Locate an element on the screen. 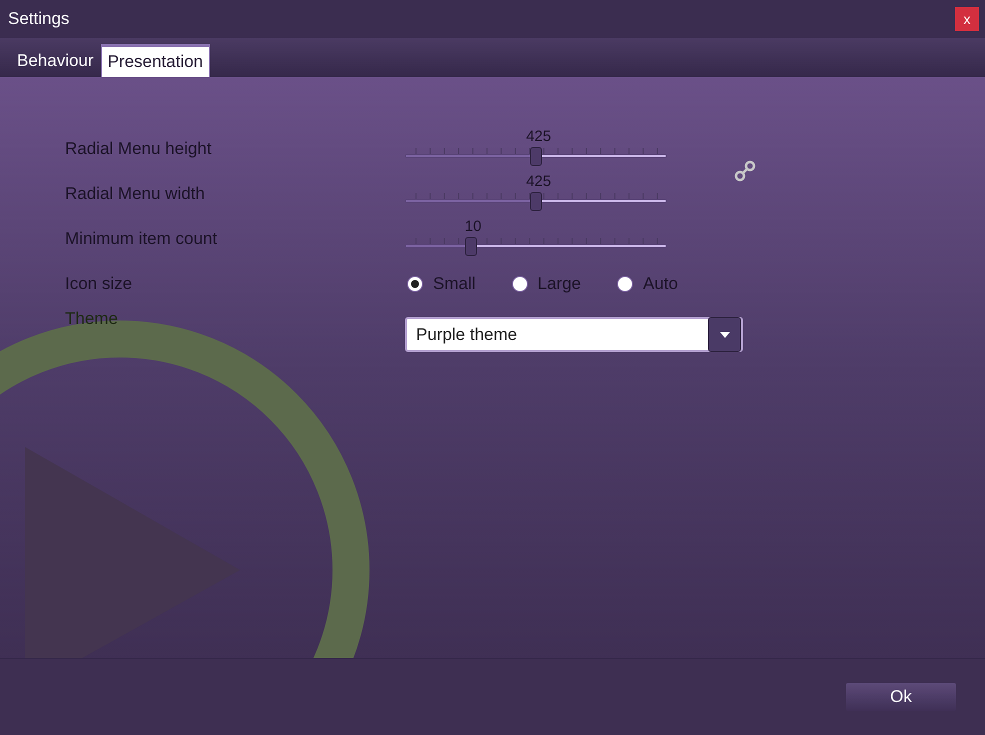 Image resolution: width=985 pixels, height=735 pixels. setting-label: Theme is located at coordinates (92, 319).